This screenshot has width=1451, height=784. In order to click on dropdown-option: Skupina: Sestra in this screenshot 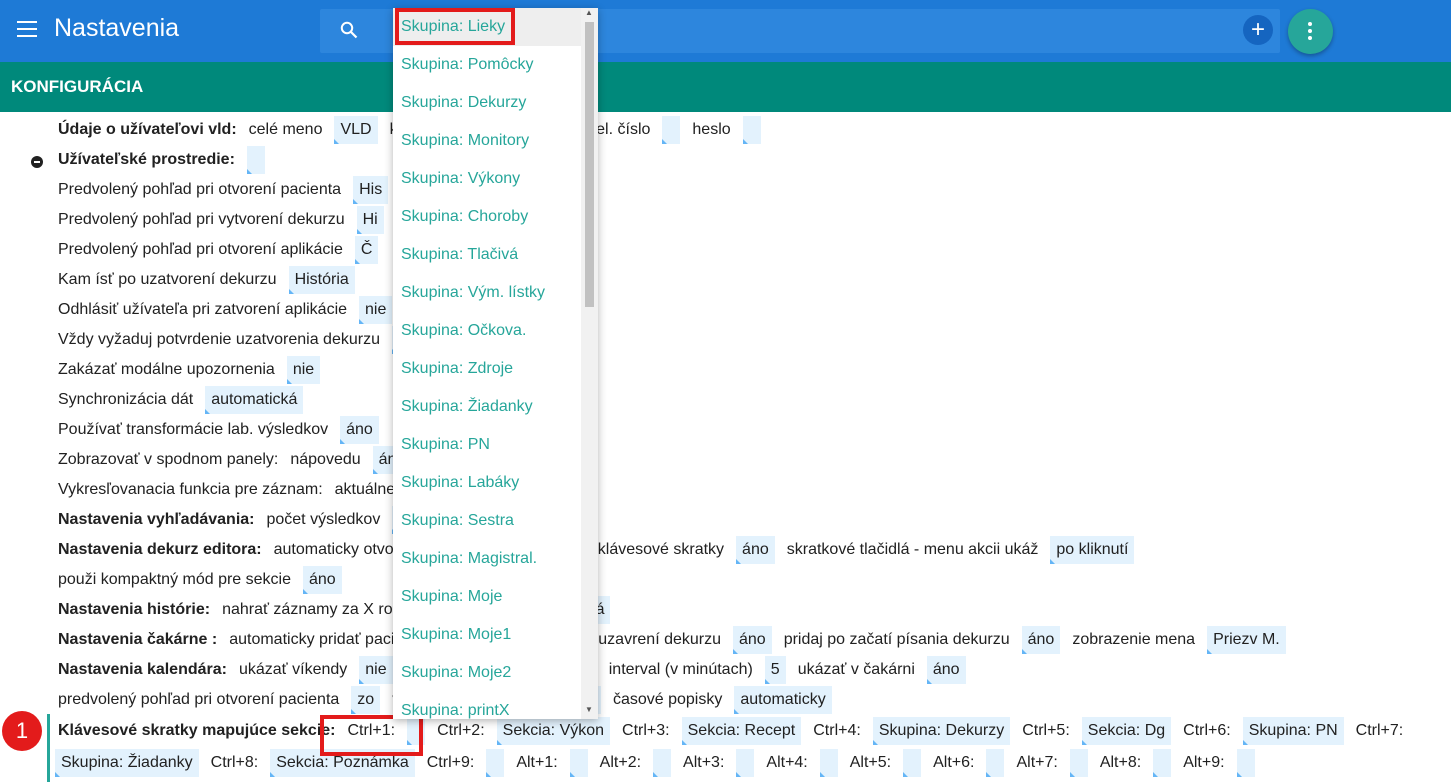, I will do `click(495, 521)`.